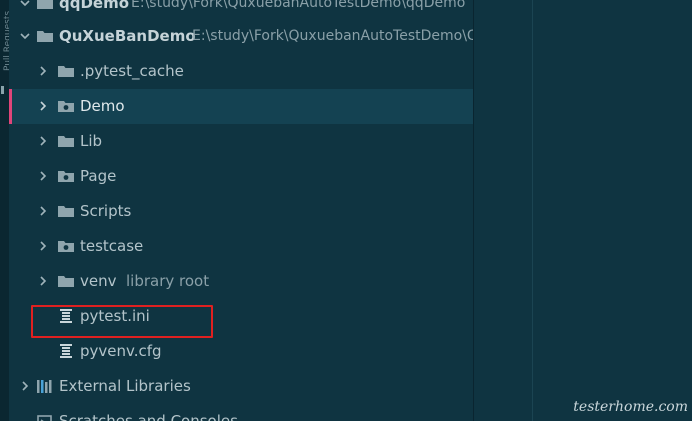 This screenshot has height=421, width=692. I want to click on tree-row-venv: venv library root, so click(241, 281).